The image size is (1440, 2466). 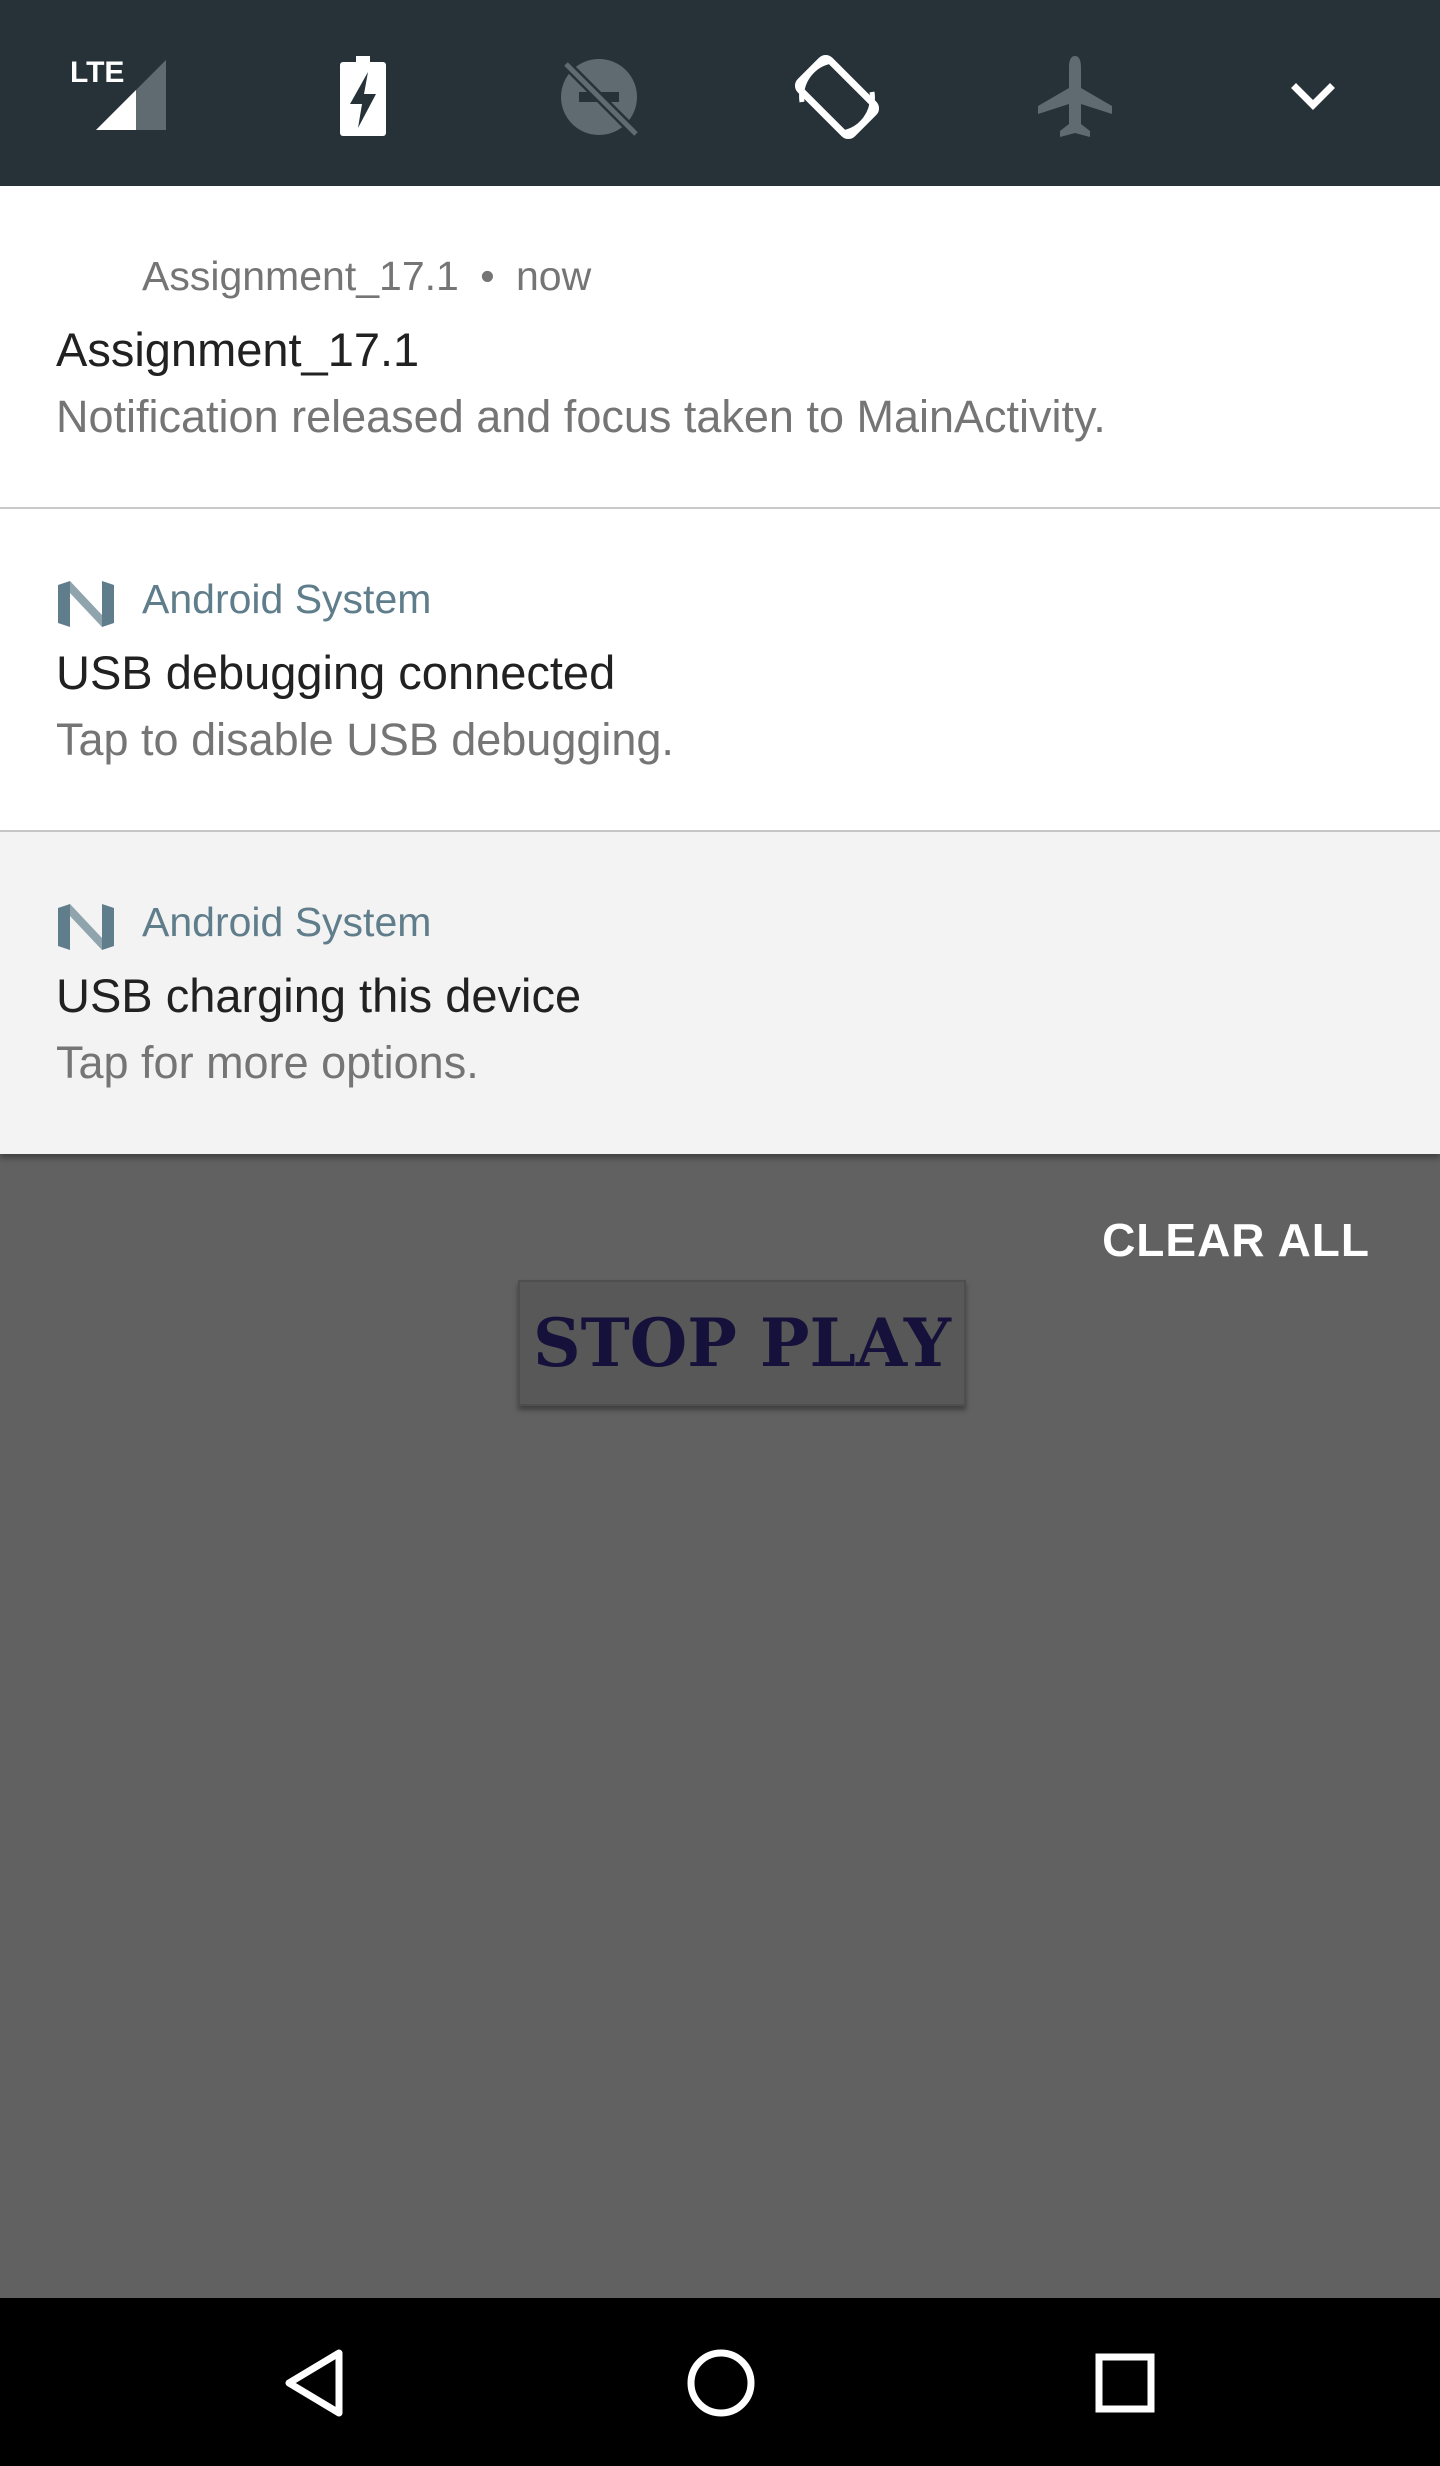 I want to click on auto-rotate-icon, so click(x=837, y=97).